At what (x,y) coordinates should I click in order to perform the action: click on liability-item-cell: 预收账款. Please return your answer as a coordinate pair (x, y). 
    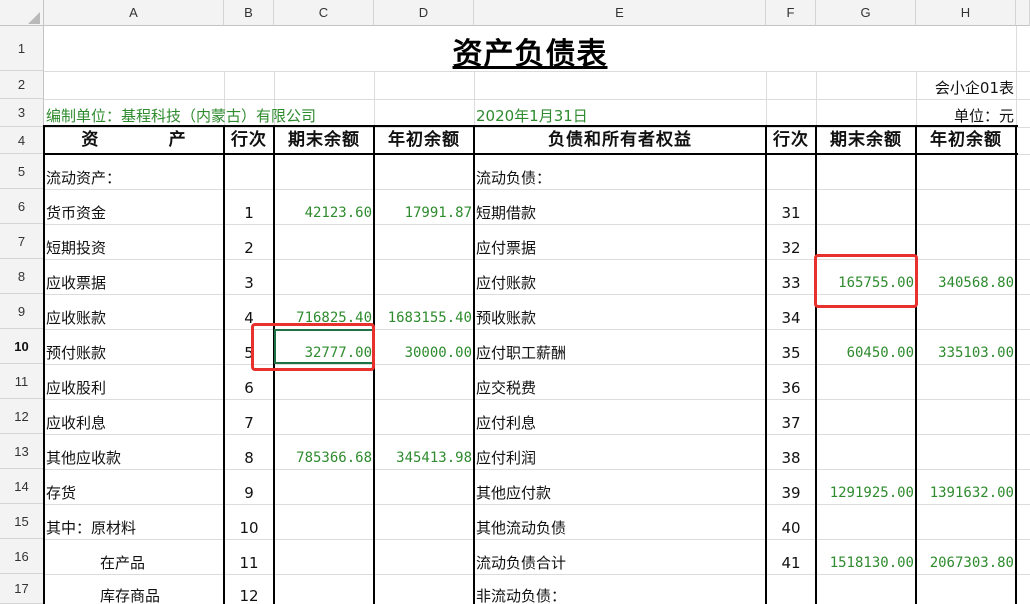
    Looking at the image, I should click on (620, 311).